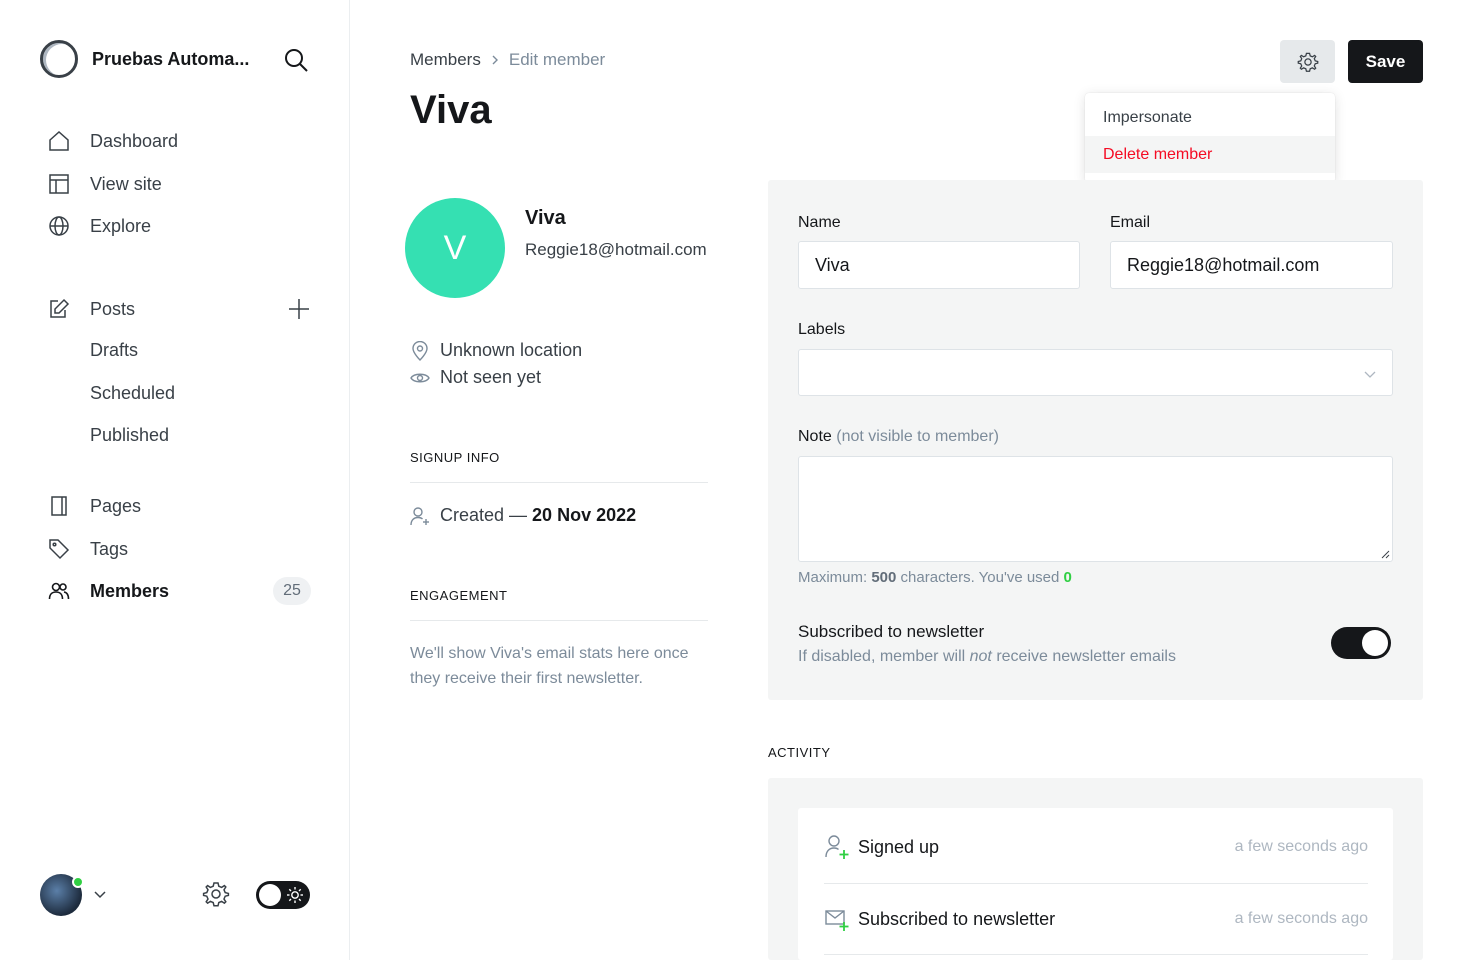  I want to click on nav-pages: Pages, so click(94, 506).